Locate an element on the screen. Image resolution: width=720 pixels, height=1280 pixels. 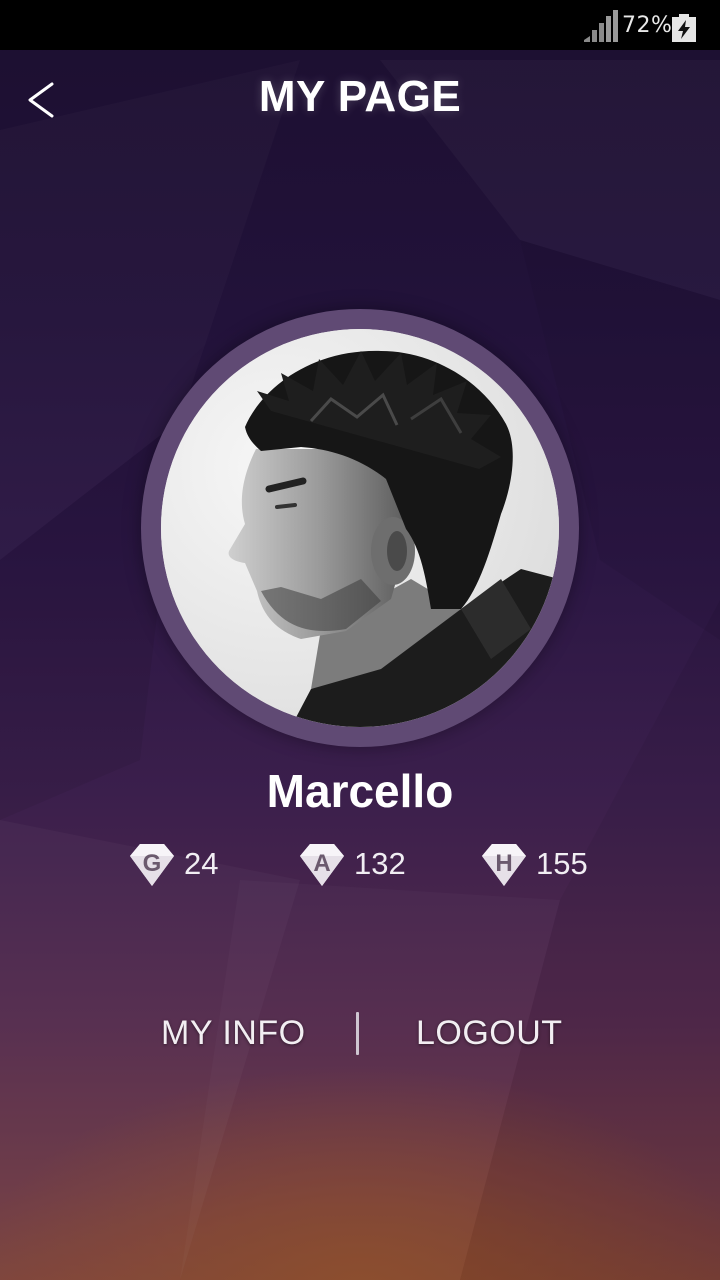
gem-a-icon: A is located at coordinates (322, 865).